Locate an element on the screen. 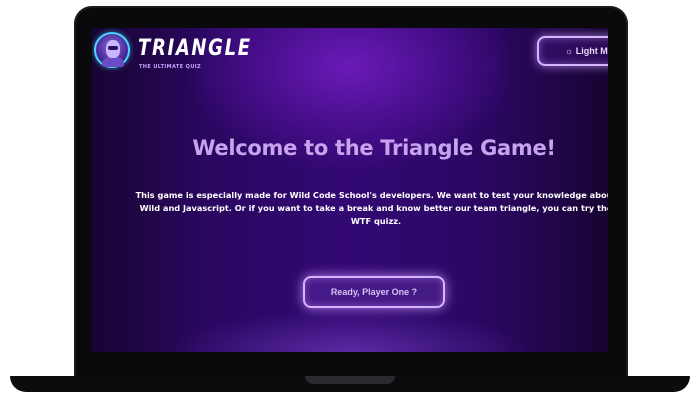  page-title: Welcome to the Triangle Game! is located at coordinates (374, 148).